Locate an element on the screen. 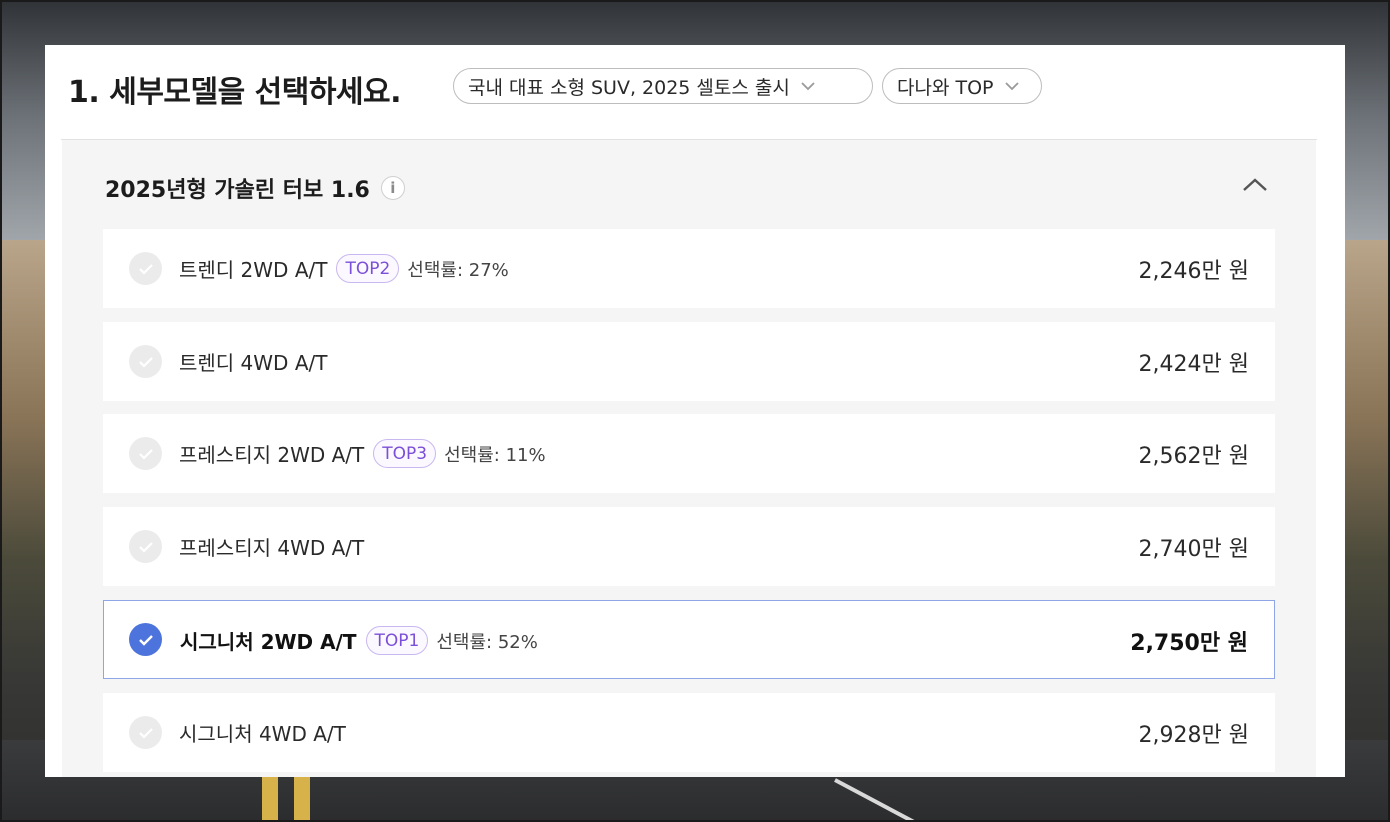 Image resolution: width=1390 pixels, height=822 pixels. trim-price: 2,424만 원 is located at coordinates (1193, 364).